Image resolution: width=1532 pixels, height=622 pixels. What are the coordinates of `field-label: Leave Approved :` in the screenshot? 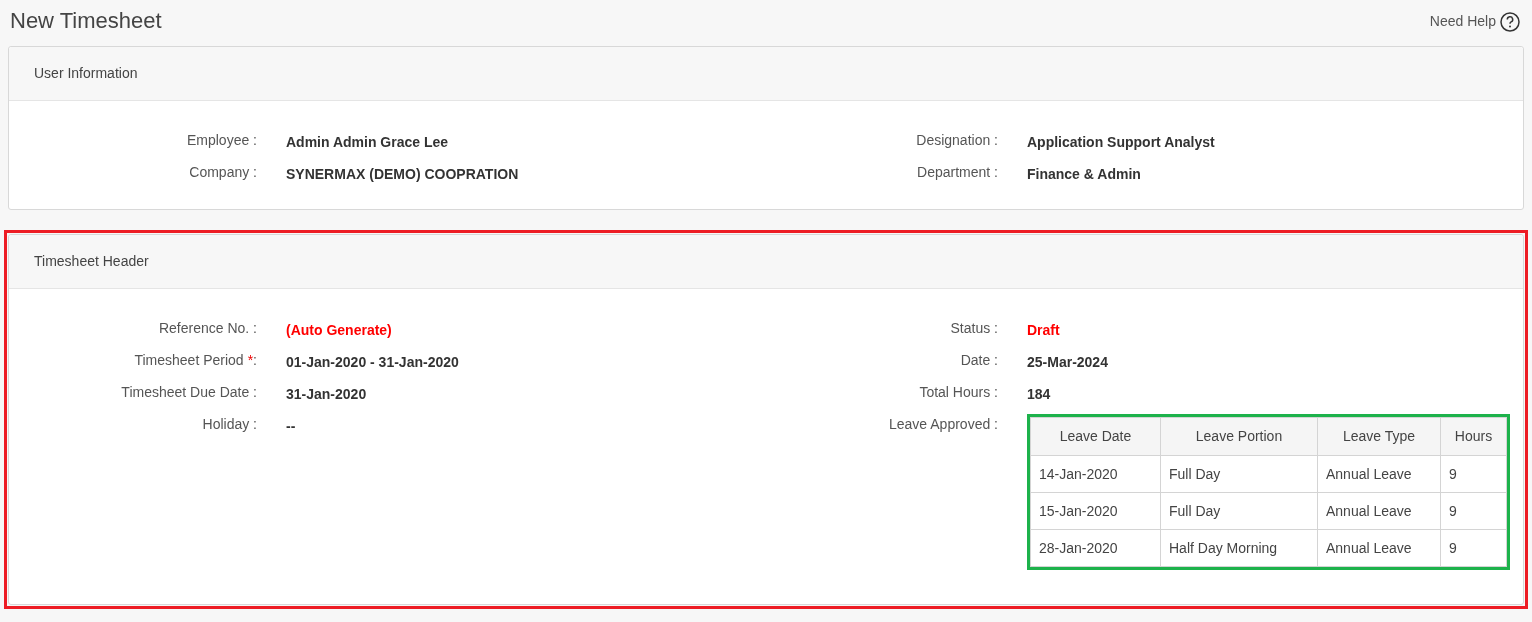 It's located at (943, 424).